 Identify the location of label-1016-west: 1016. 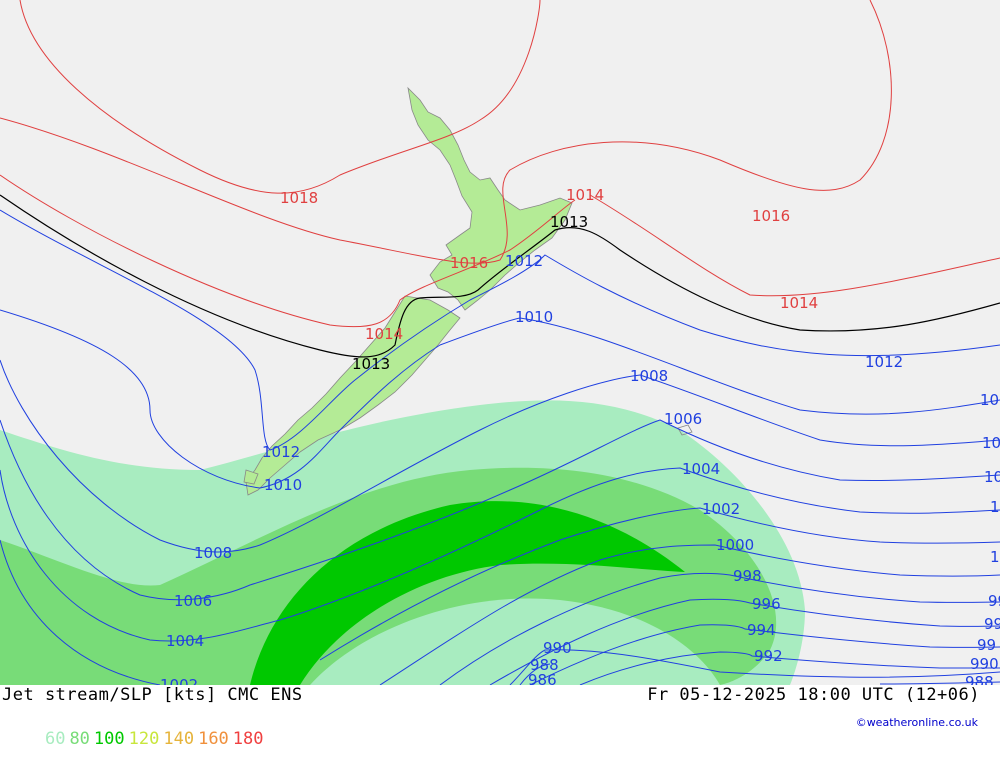
(469, 263).